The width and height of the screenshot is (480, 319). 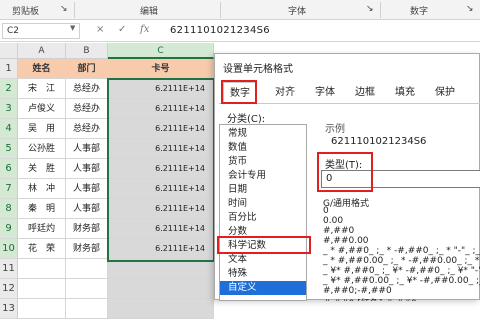 I want to click on select-all-corner, so click(x=9, y=51).